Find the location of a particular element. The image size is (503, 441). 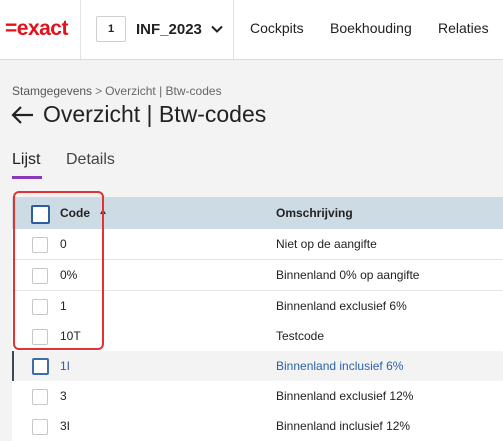

back-arrow-icon is located at coordinates (23, 115).